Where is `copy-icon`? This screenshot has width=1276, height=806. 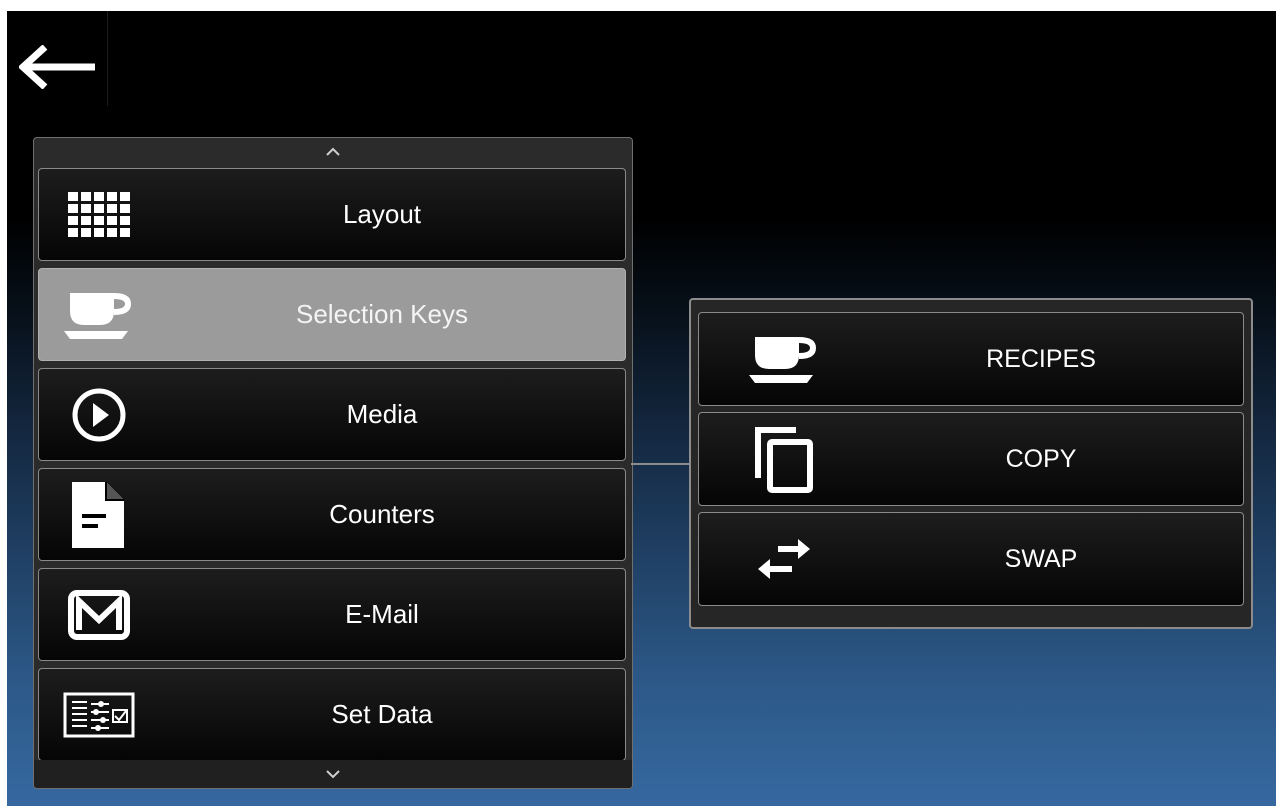 copy-icon is located at coordinates (784, 459).